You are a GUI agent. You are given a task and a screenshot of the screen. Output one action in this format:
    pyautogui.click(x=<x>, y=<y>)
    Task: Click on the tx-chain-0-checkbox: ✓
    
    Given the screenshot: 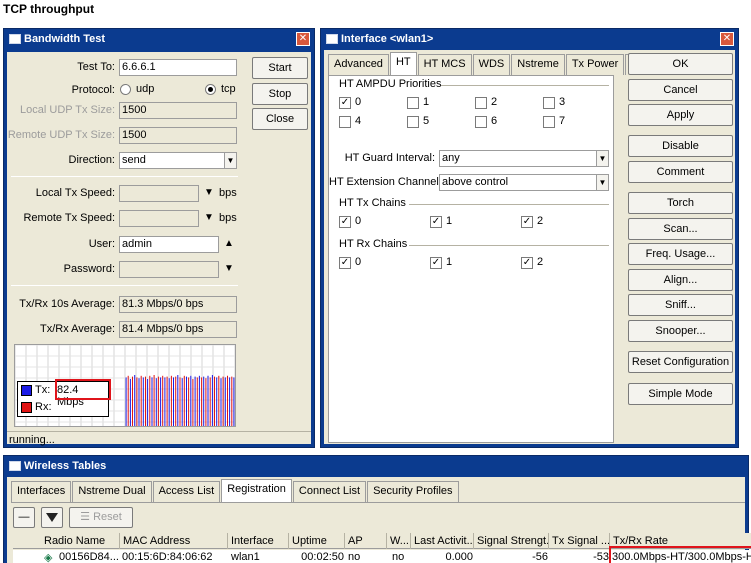 What is the action you would take?
    pyautogui.click(x=345, y=222)
    